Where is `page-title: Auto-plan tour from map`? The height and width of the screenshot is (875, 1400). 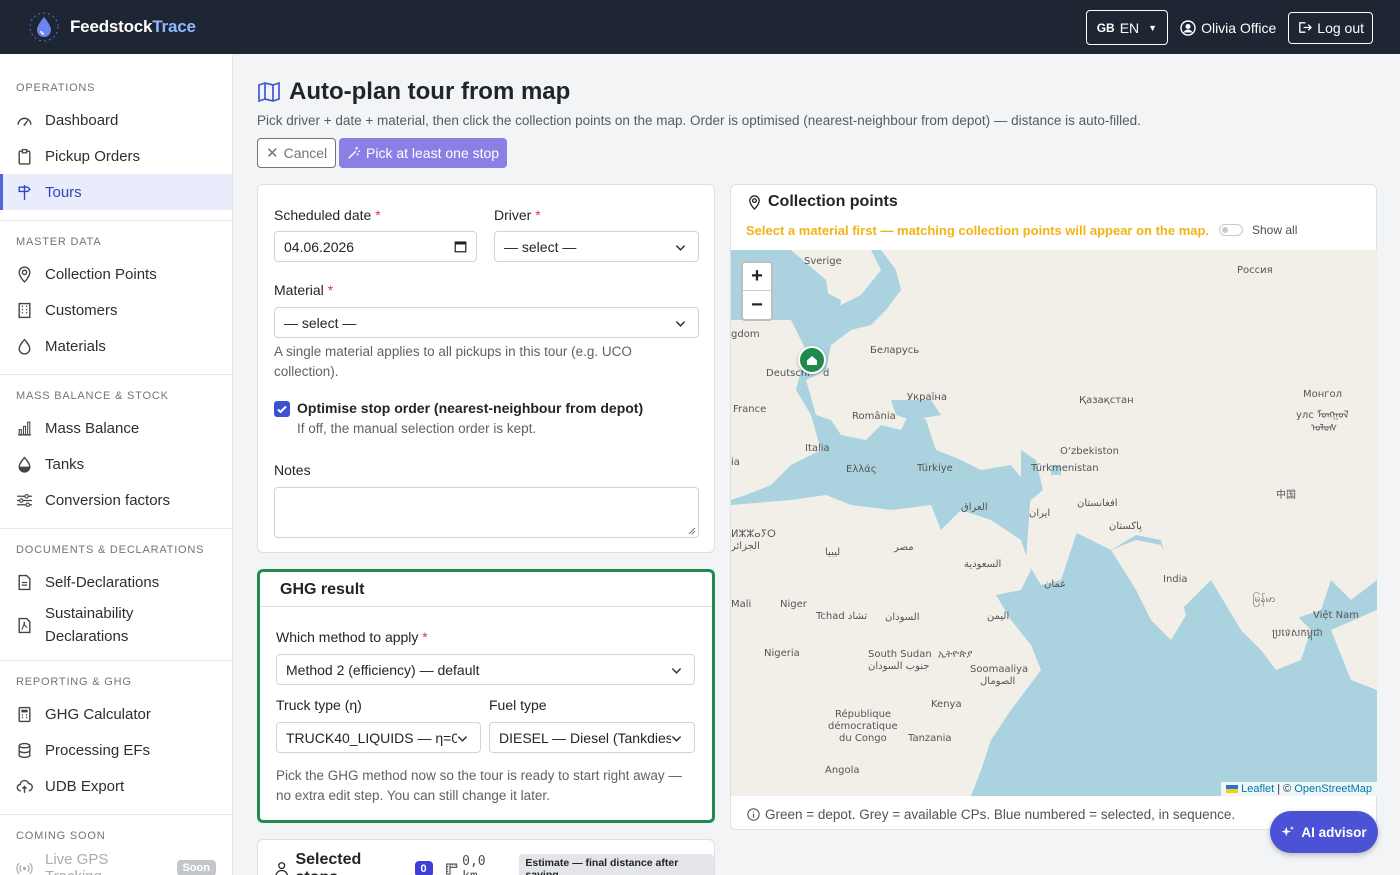
page-title: Auto-plan tour from map is located at coordinates (413, 92).